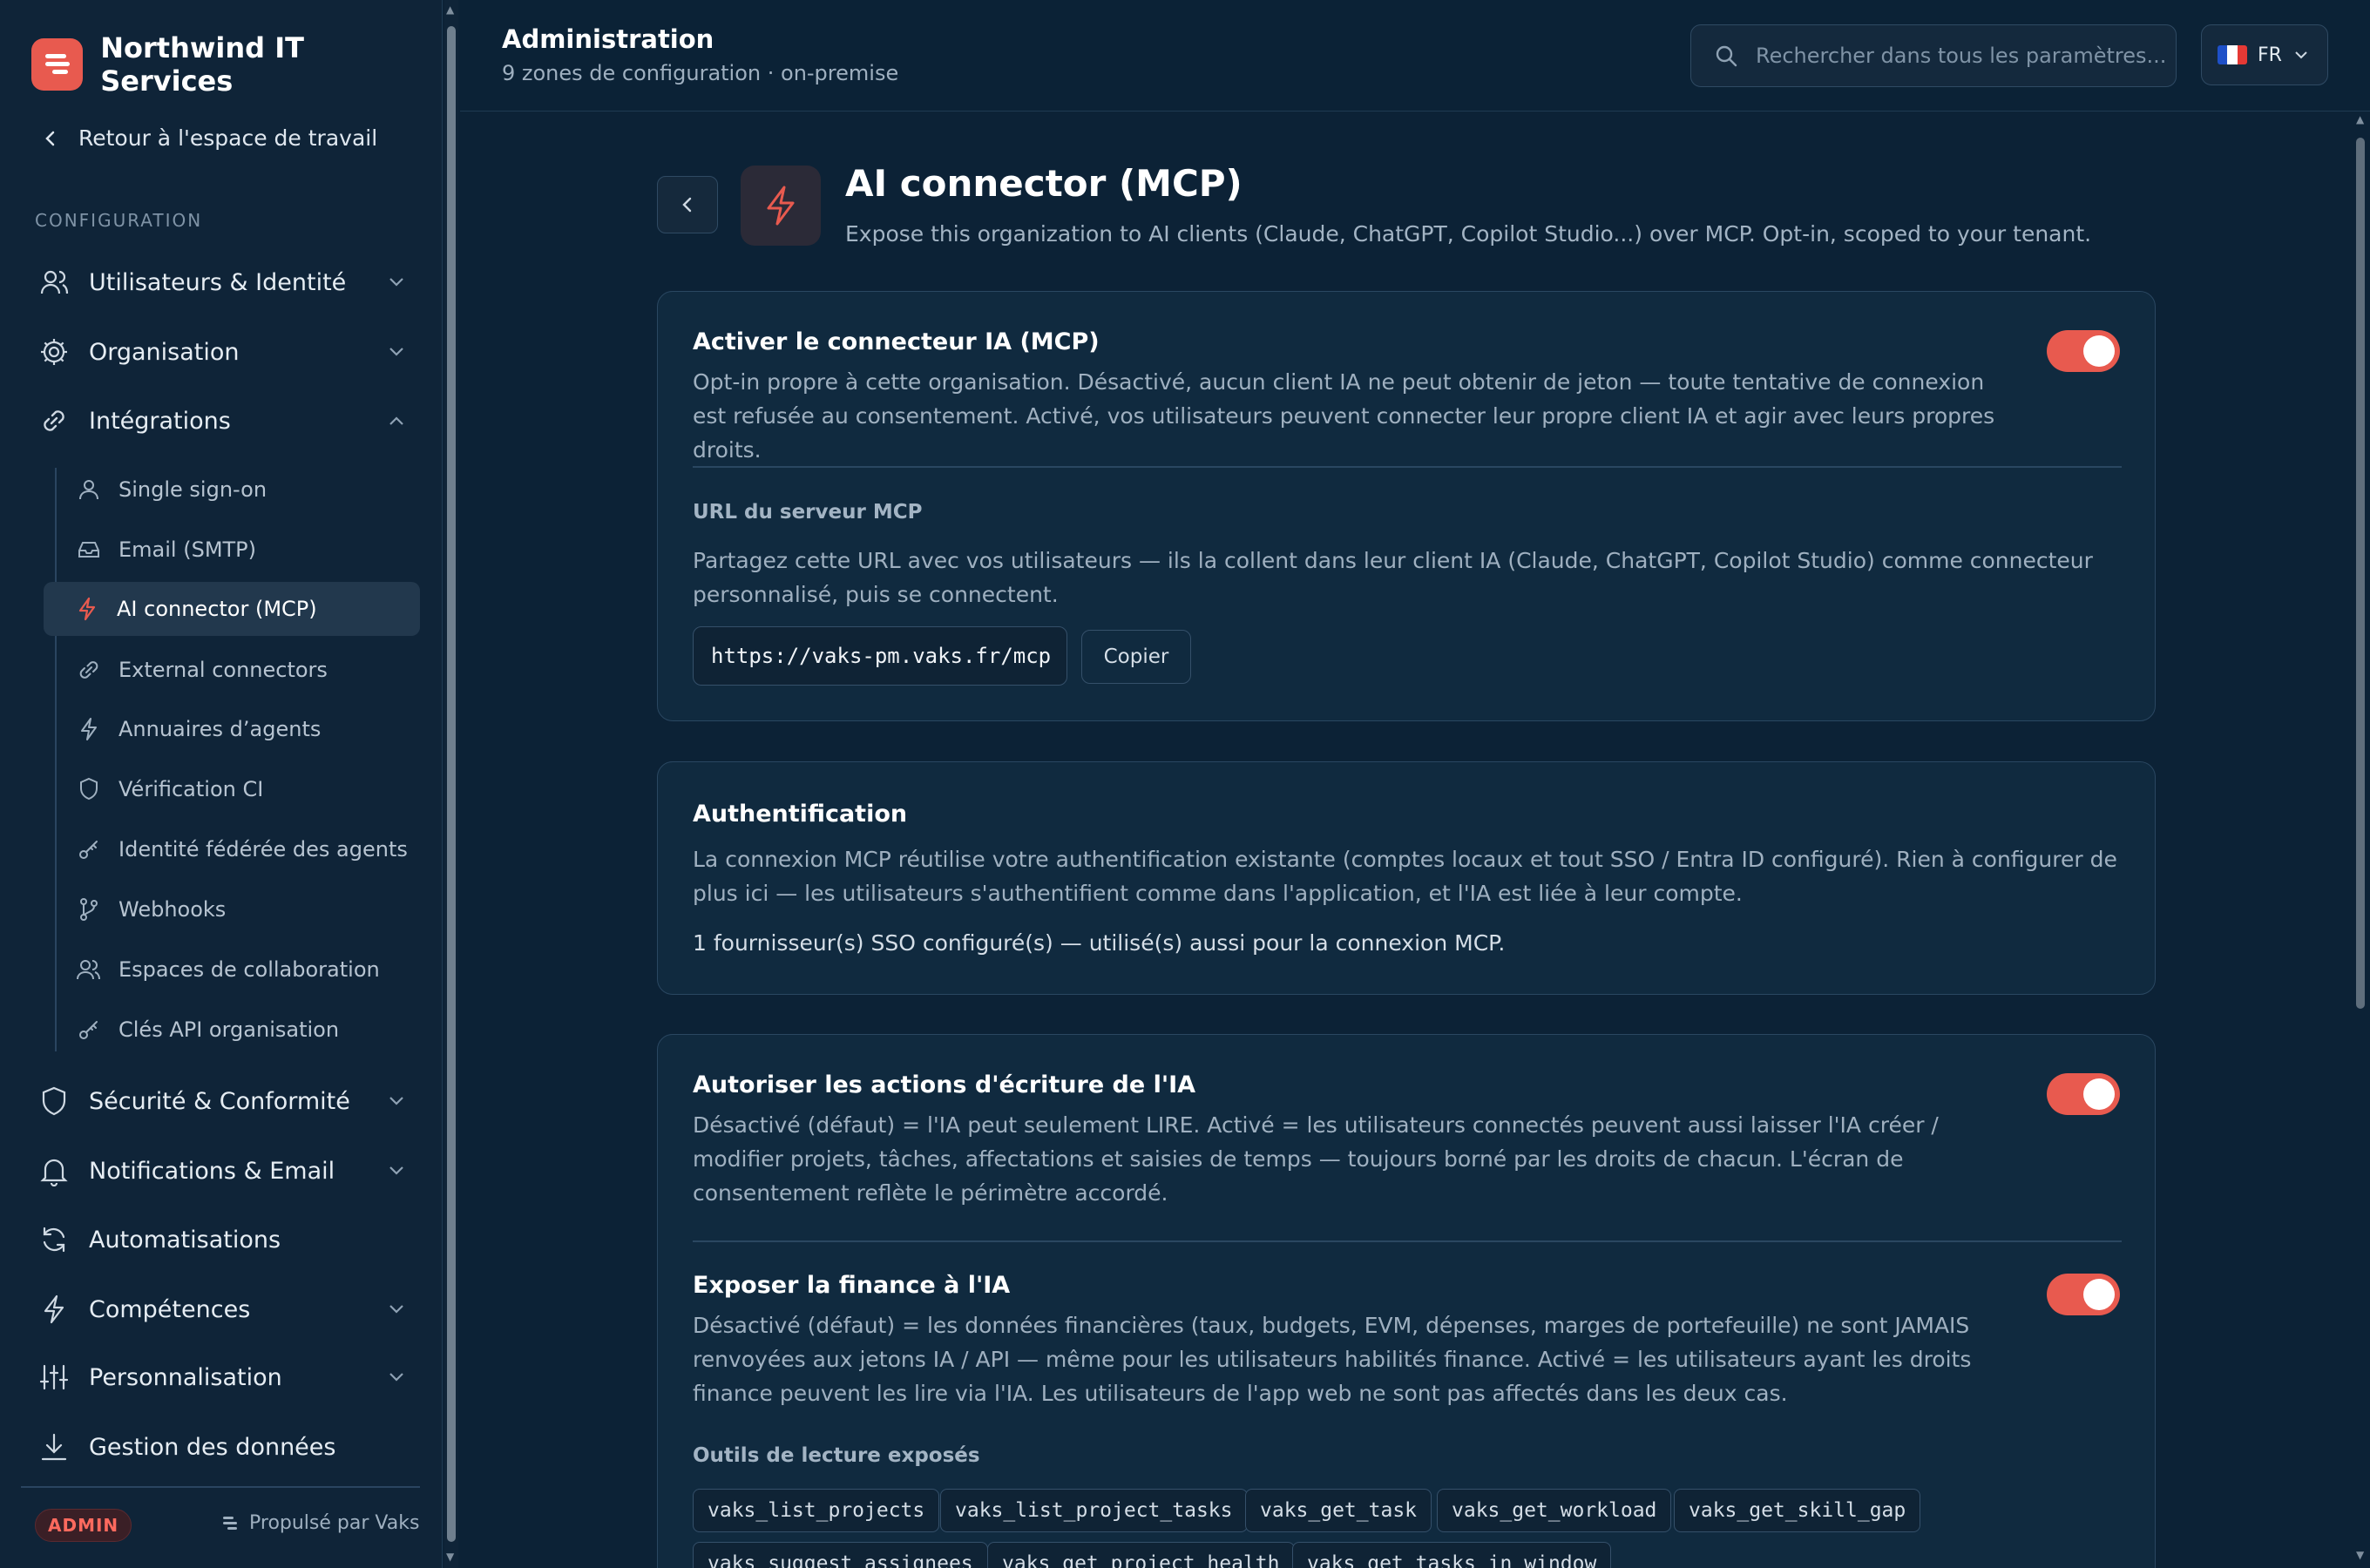 This screenshot has height=1568, width=2370. I want to click on nav-group-customization: Personnalisation, so click(222, 1377).